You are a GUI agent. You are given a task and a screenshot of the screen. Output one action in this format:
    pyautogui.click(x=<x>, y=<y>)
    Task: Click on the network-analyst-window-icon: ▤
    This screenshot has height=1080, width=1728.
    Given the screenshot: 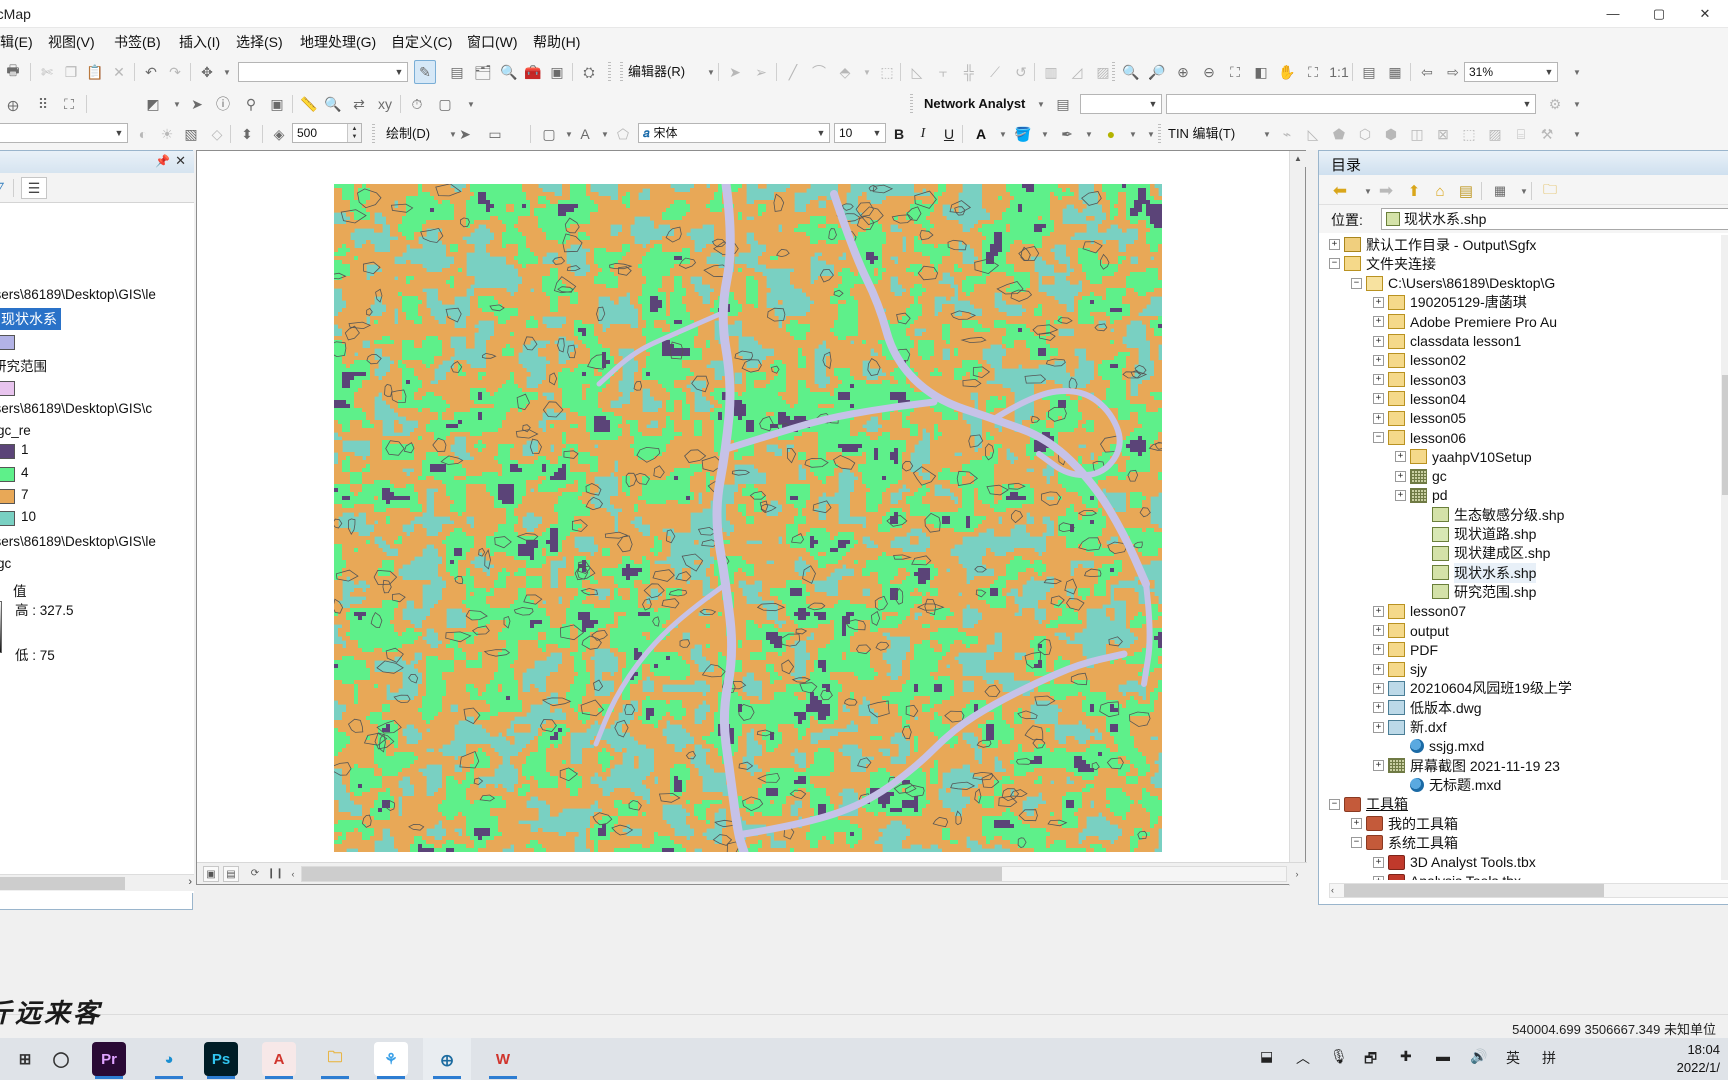 What is the action you would take?
    pyautogui.click(x=1063, y=104)
    